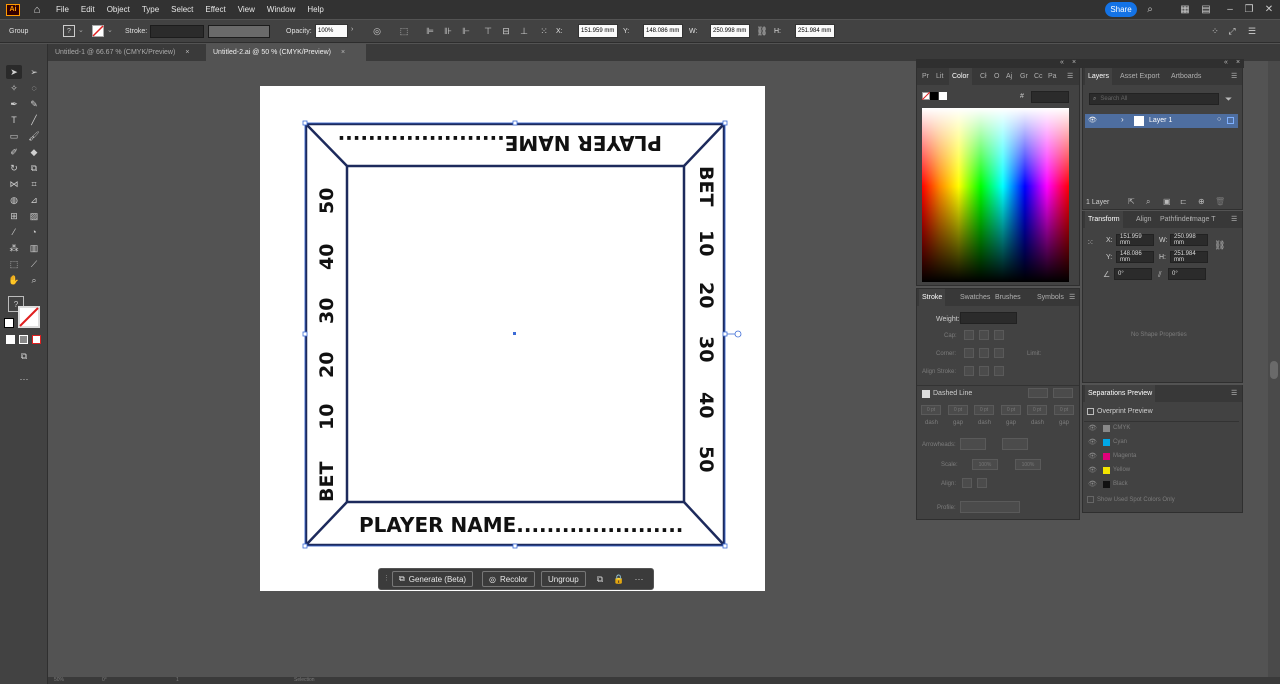  I want to click on drag-handle-icon: ⋮, so click(386, 579).